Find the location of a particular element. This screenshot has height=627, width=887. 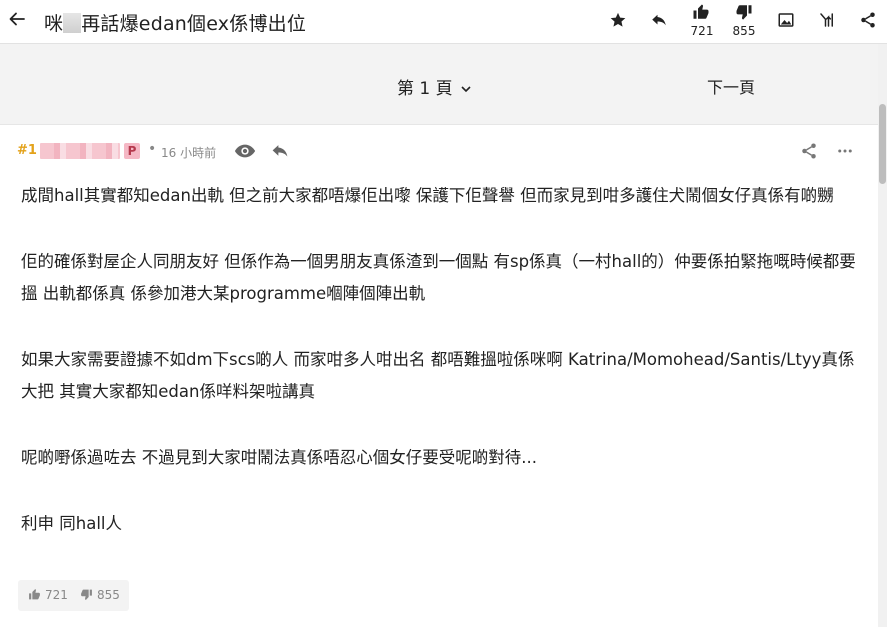

more-options-icon is located at coordinates (845, 153).